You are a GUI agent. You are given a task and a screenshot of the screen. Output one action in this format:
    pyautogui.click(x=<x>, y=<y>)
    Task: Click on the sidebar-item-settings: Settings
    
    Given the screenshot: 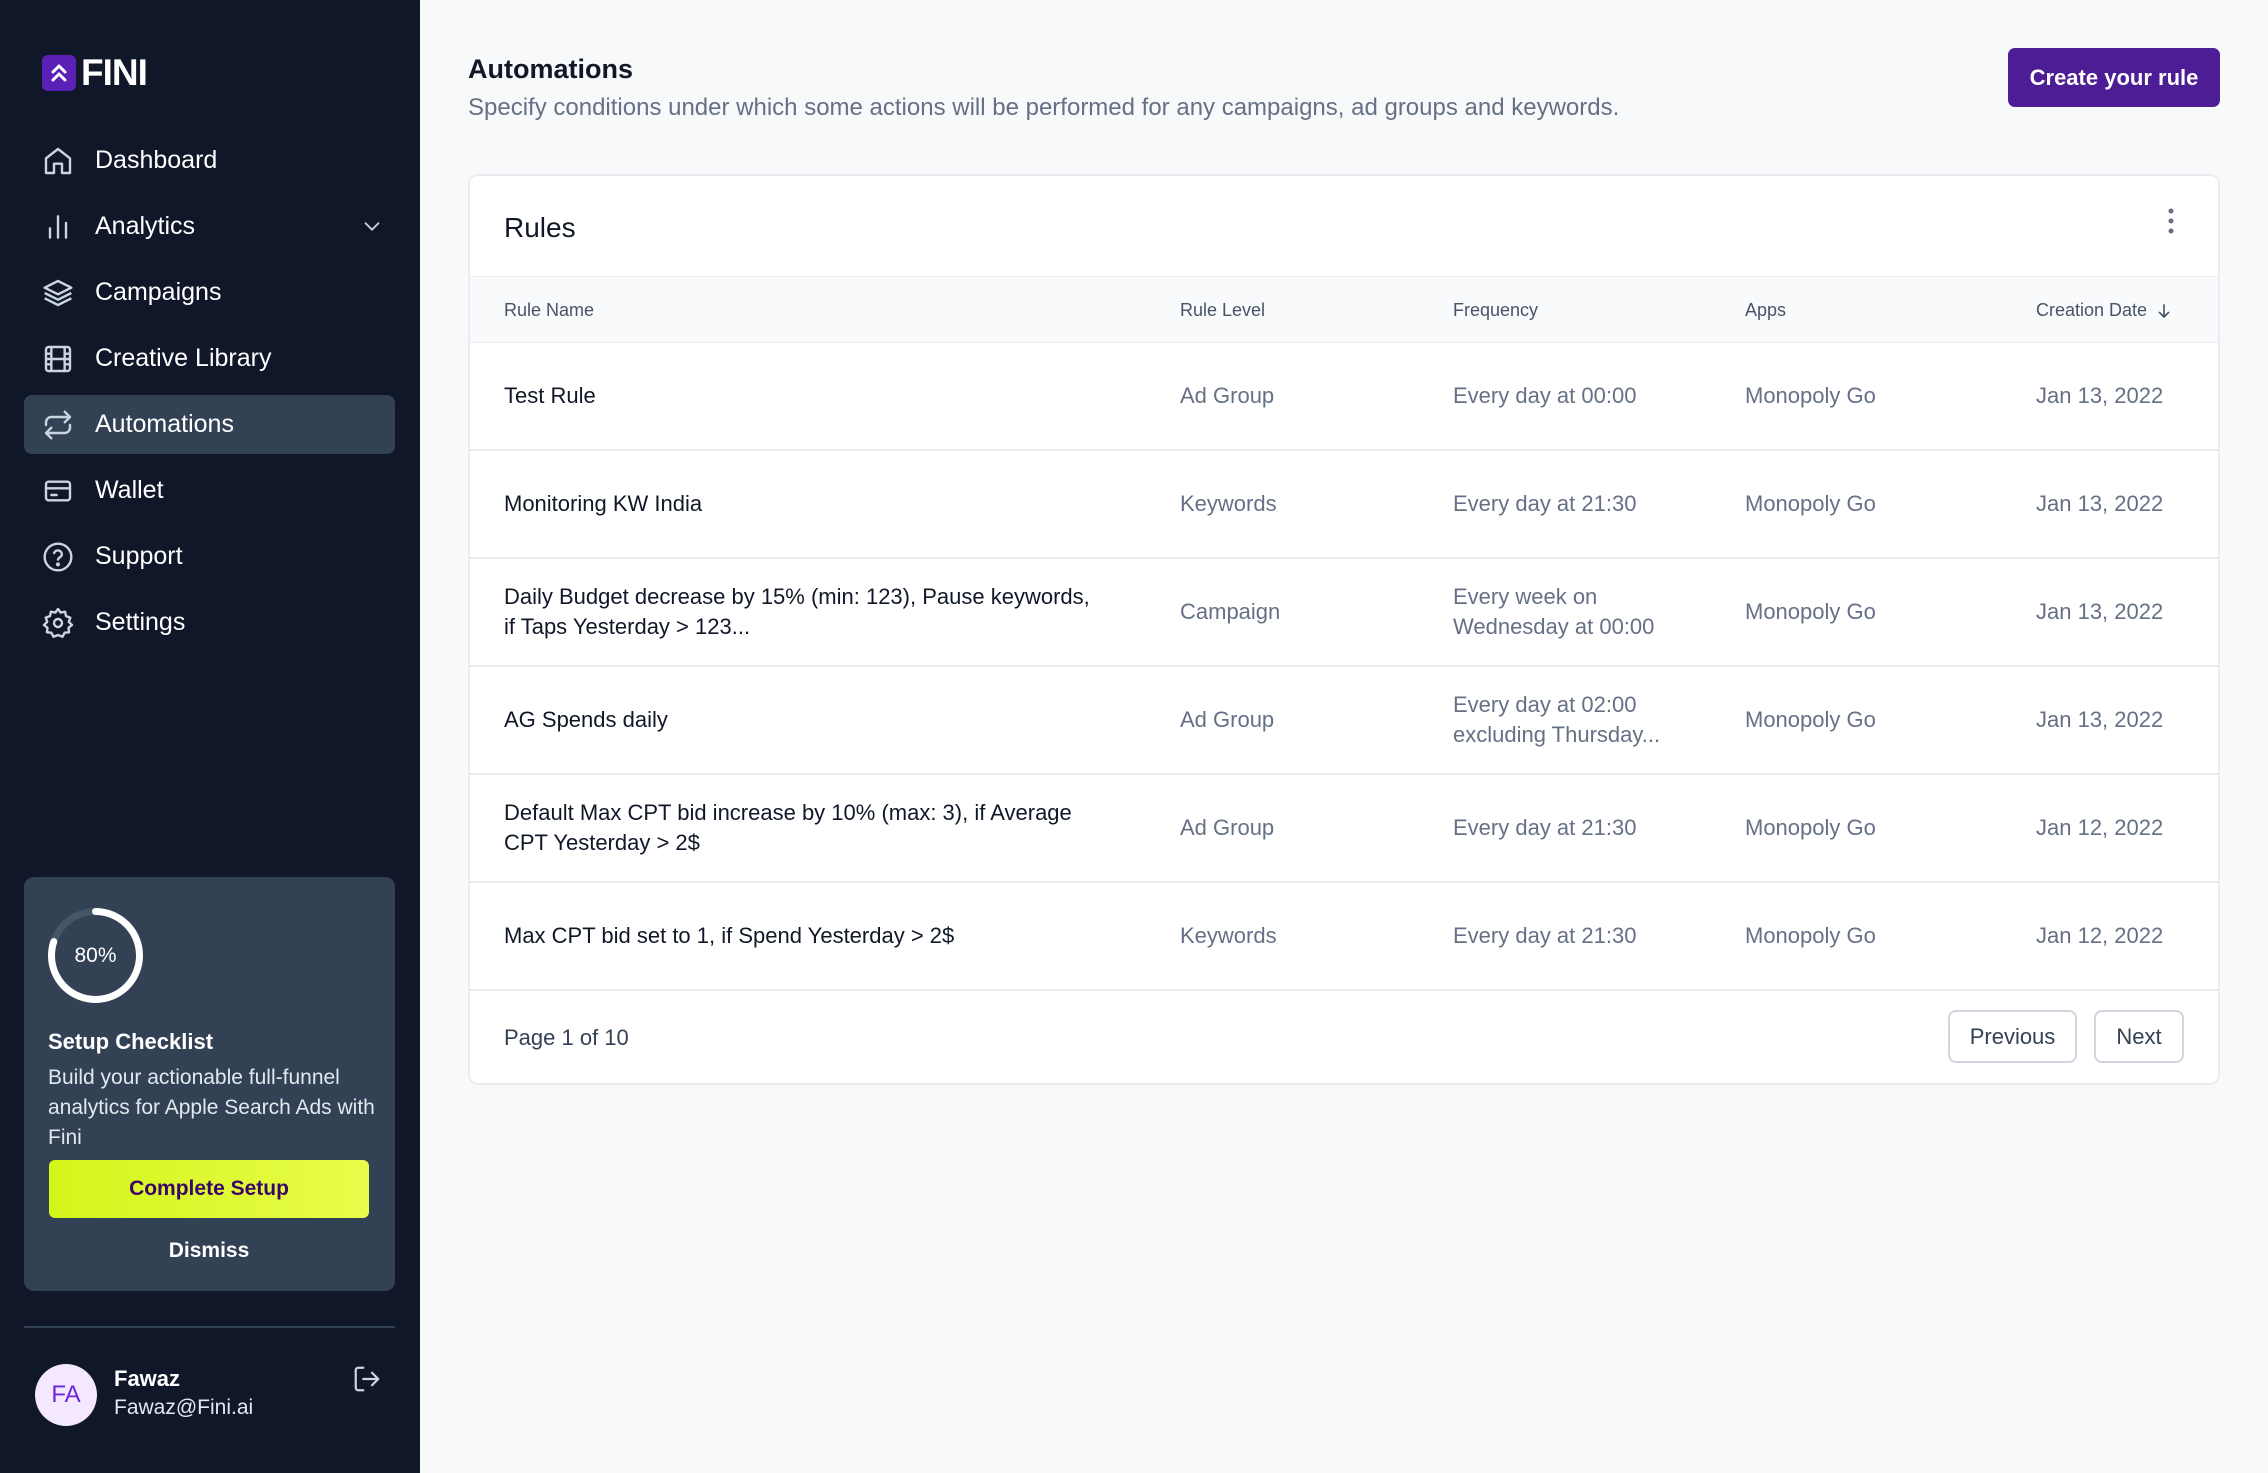 What is the action you would take?
    pyautogui.click(x=209, y=622)
    